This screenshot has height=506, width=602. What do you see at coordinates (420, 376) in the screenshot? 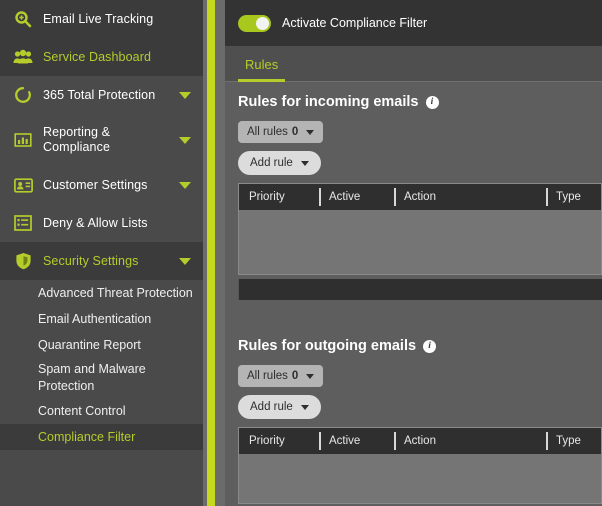
I see `outgoing-filter-row: All rules 0` at bounding box center [420, 376].